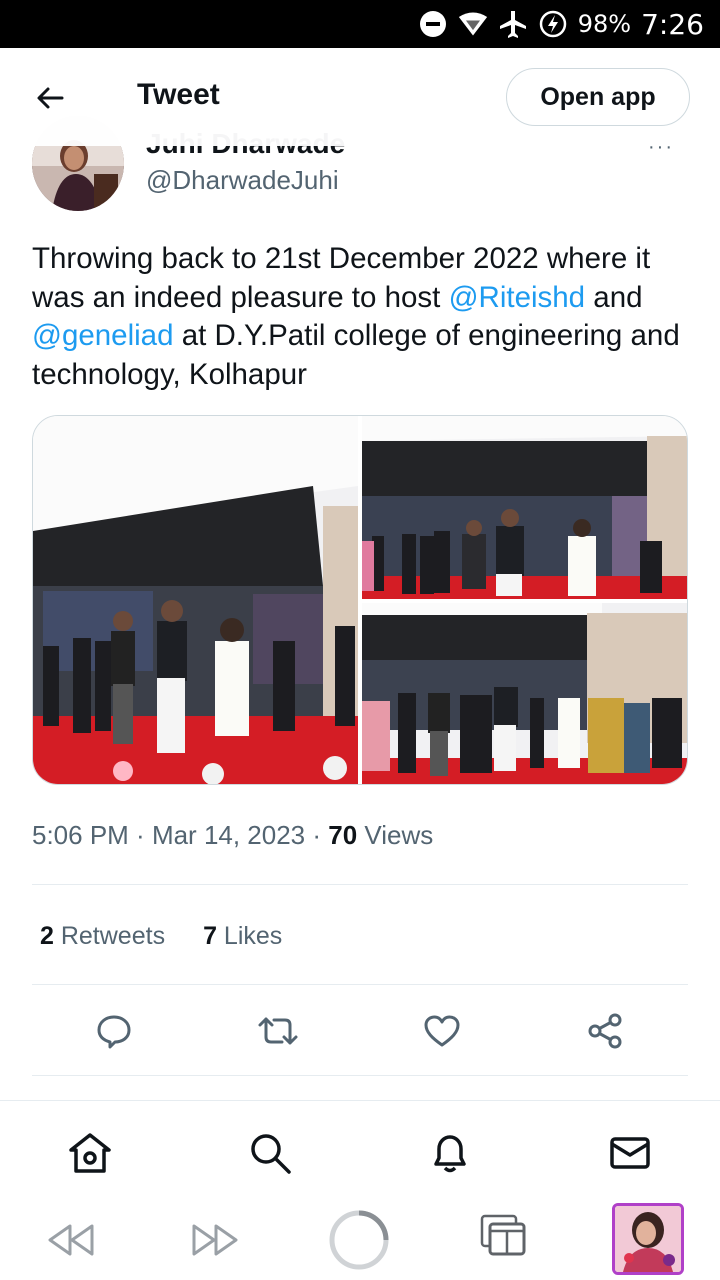 This screenshot has height=1280, width=720. Describe the element at coordinates (215, 1240) in the screenshot. I see `fast-forward-icon` at that location.